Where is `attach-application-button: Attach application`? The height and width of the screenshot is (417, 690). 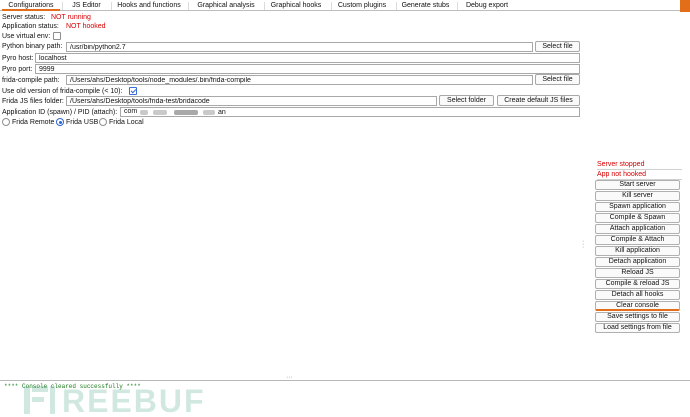
attach-application-button: Attach application is located at coordinates (637, 229).